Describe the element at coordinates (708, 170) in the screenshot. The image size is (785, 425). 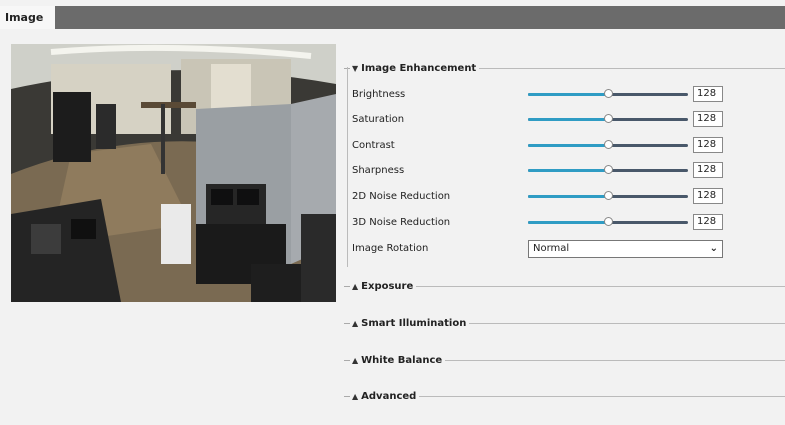
I see `sharpness-value-input: 128` at that location.